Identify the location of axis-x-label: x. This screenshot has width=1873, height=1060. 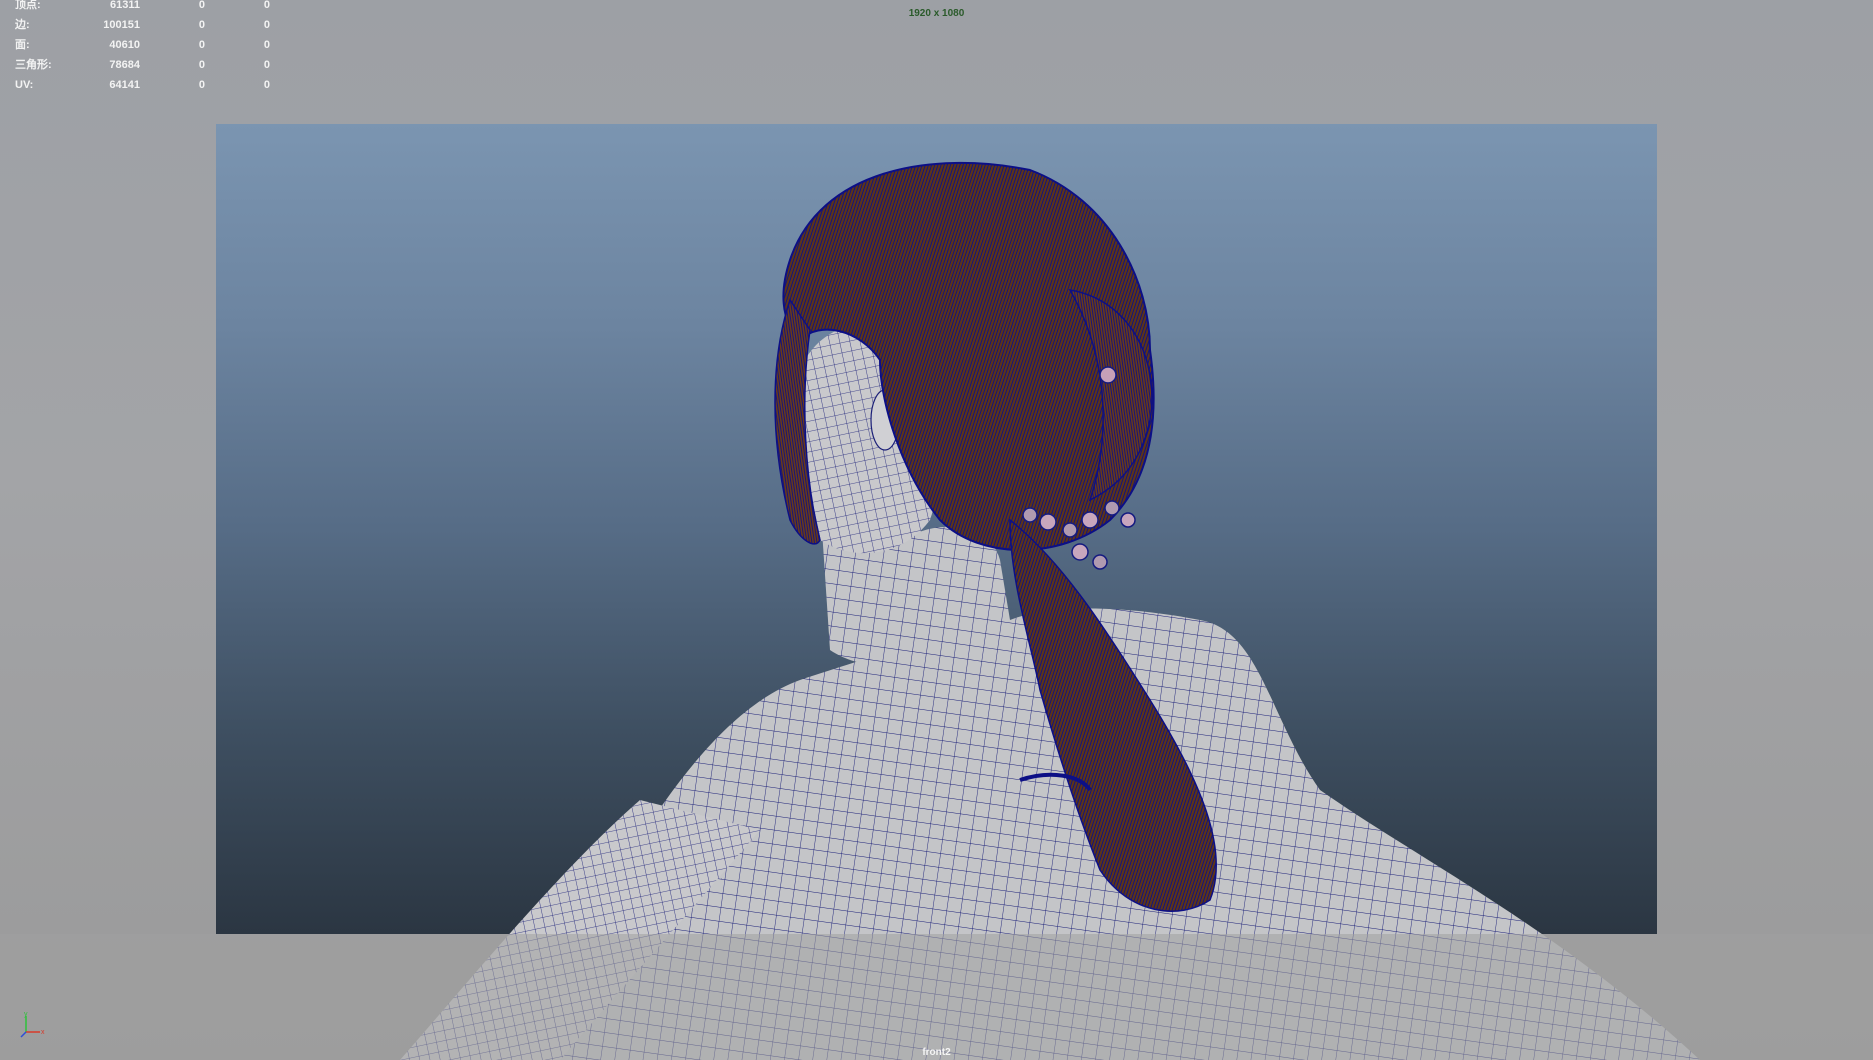
(43, 1032).